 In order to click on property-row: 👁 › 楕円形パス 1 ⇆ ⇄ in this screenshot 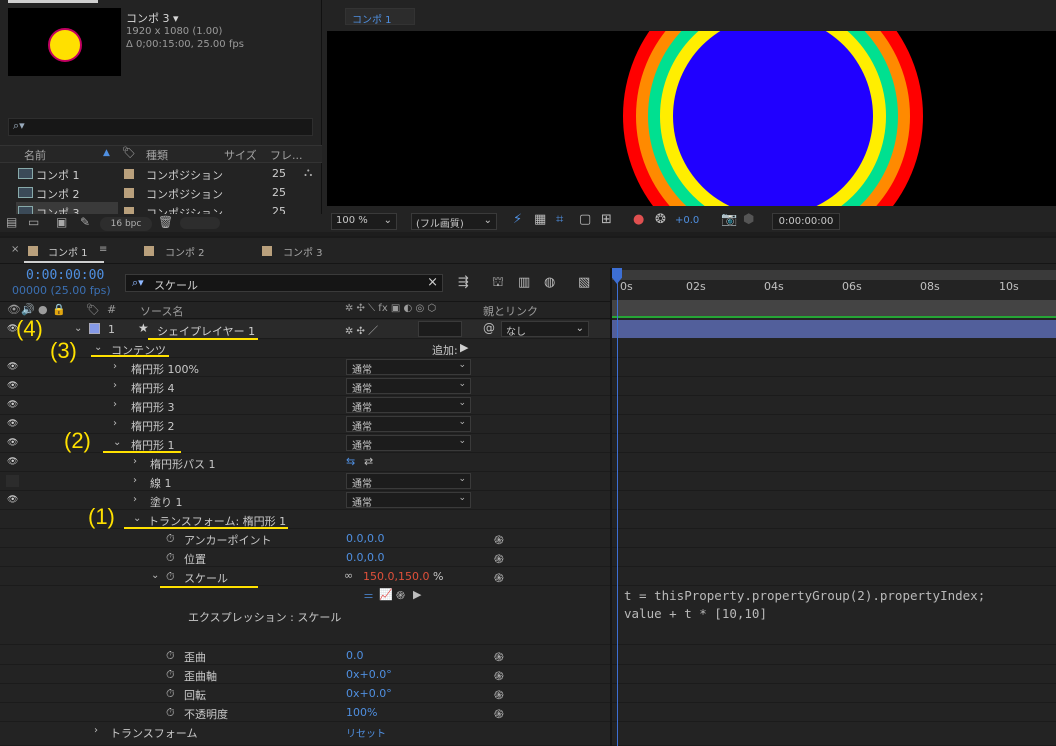, I will do `click(306, 462)`.